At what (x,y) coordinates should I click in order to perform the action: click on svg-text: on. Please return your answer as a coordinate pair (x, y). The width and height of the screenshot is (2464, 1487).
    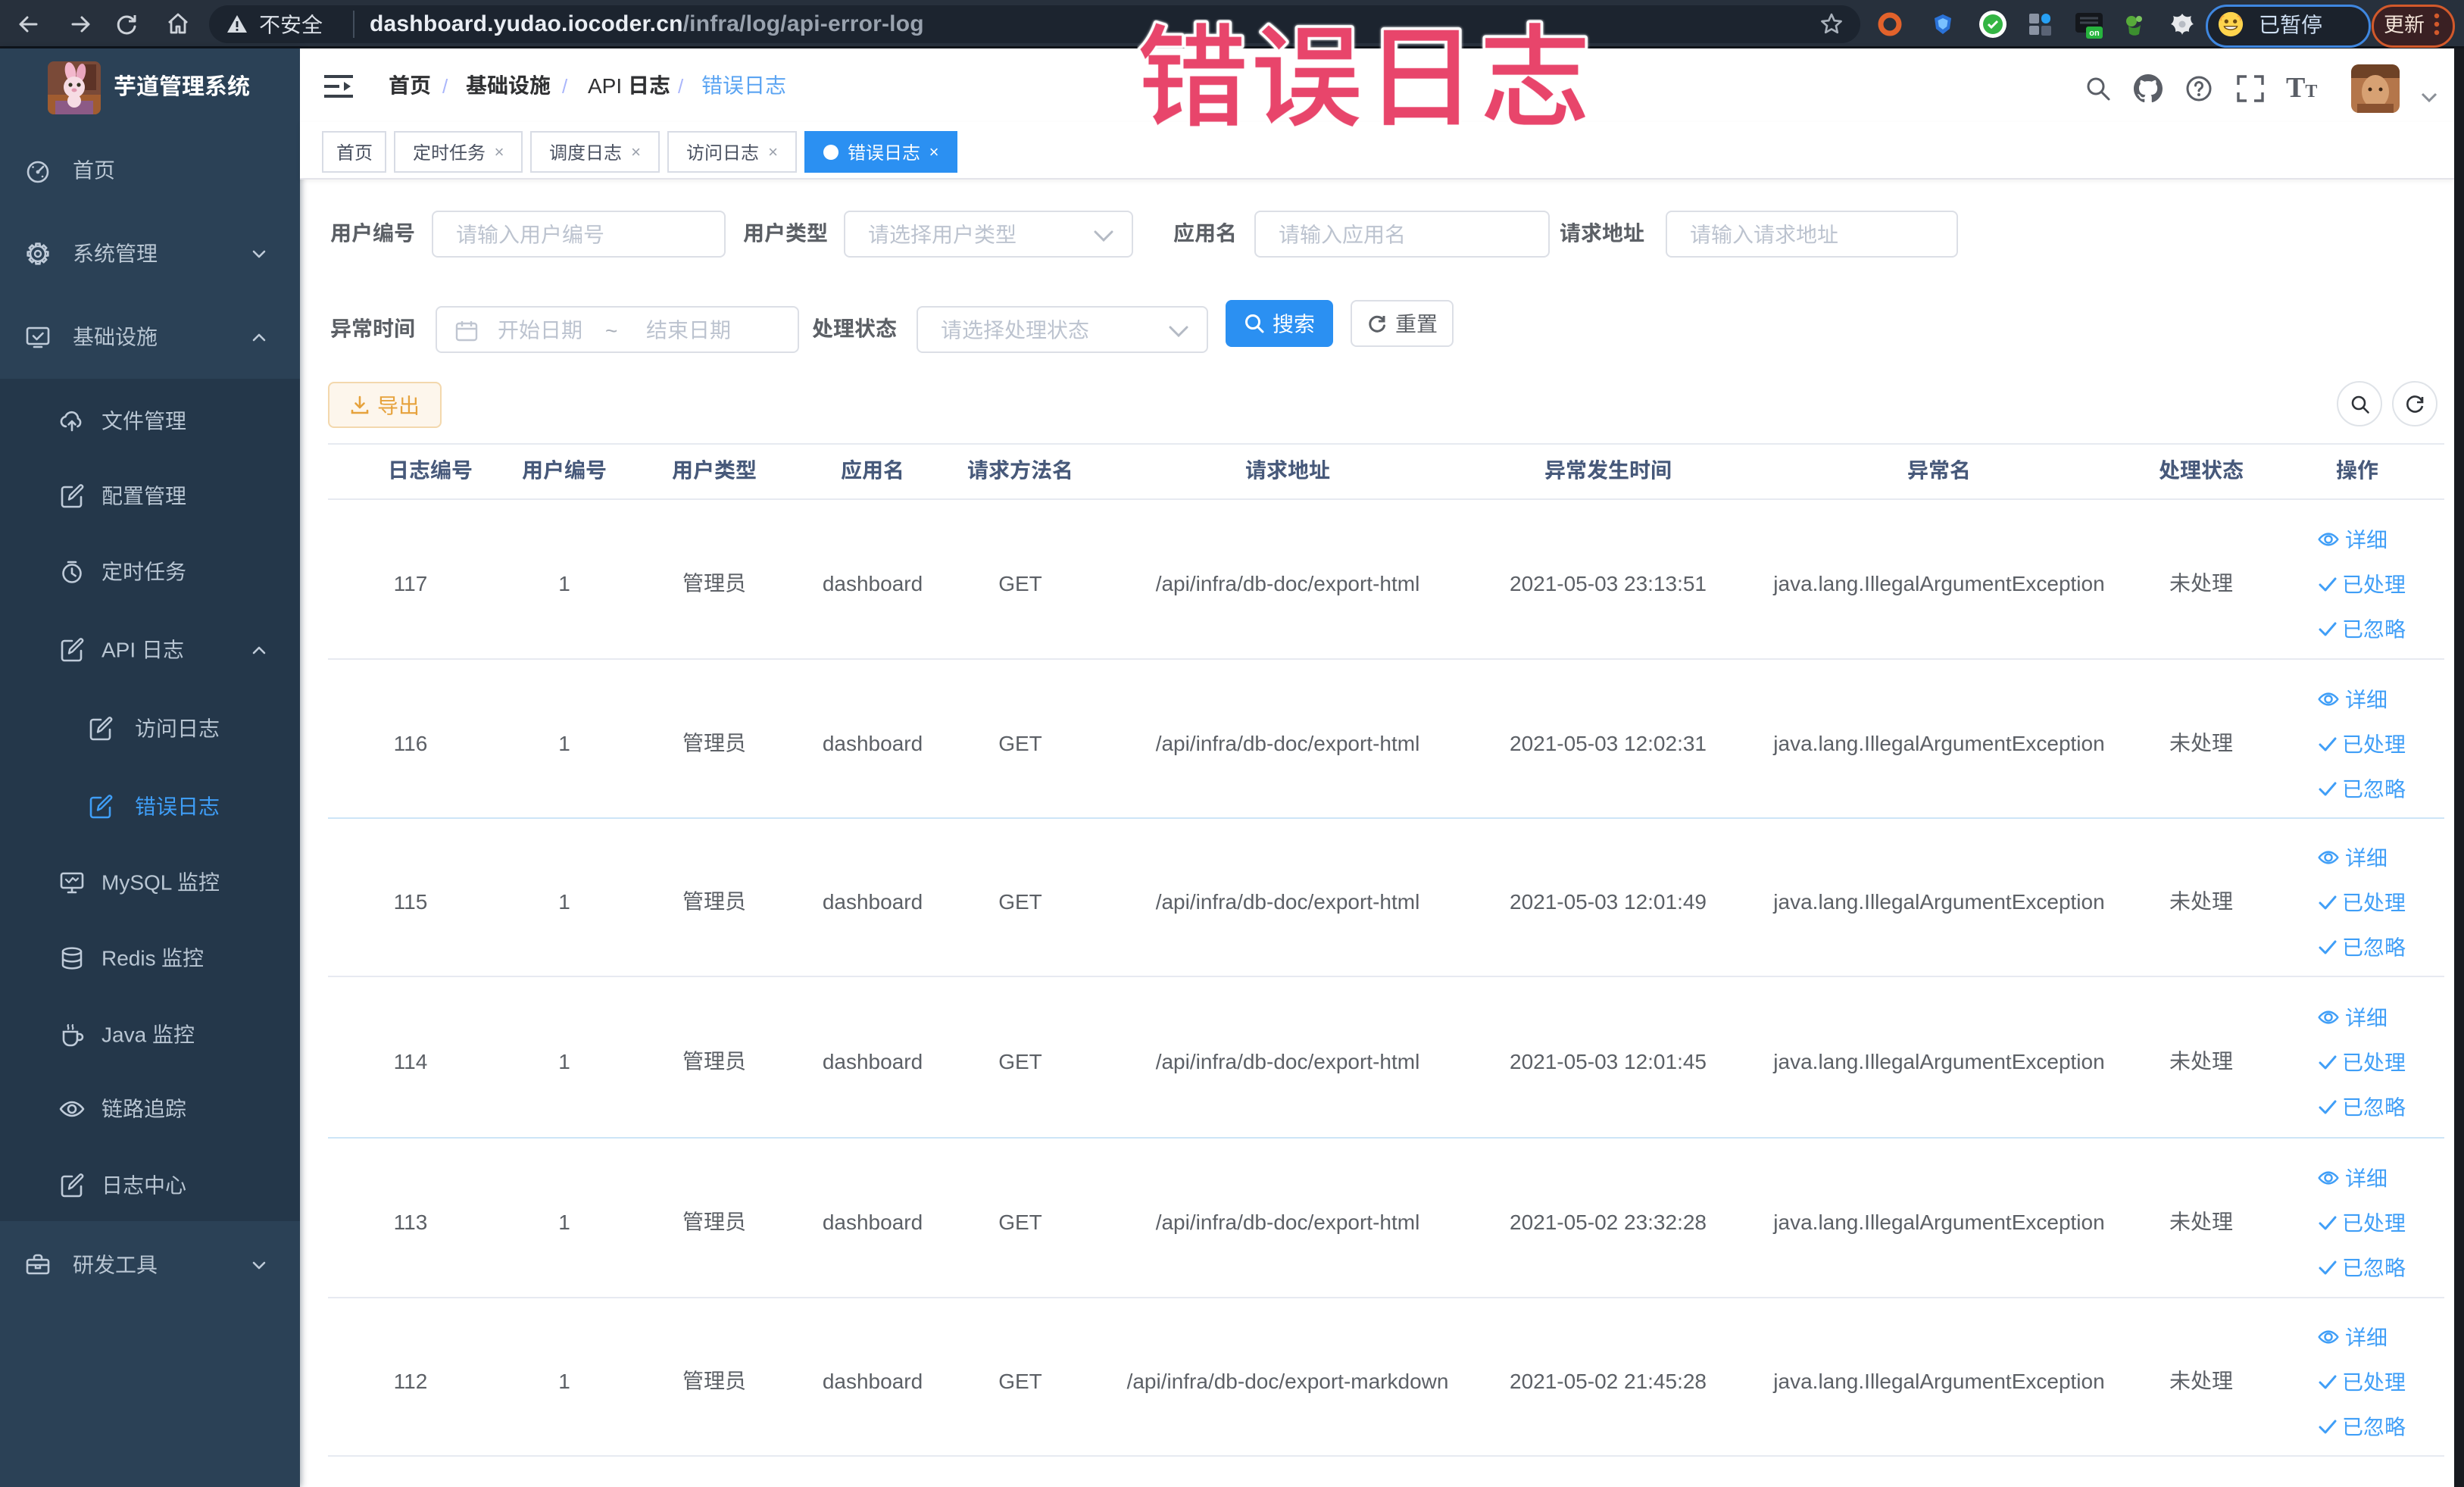
    Looking at the image, I should click on (2094, 33).